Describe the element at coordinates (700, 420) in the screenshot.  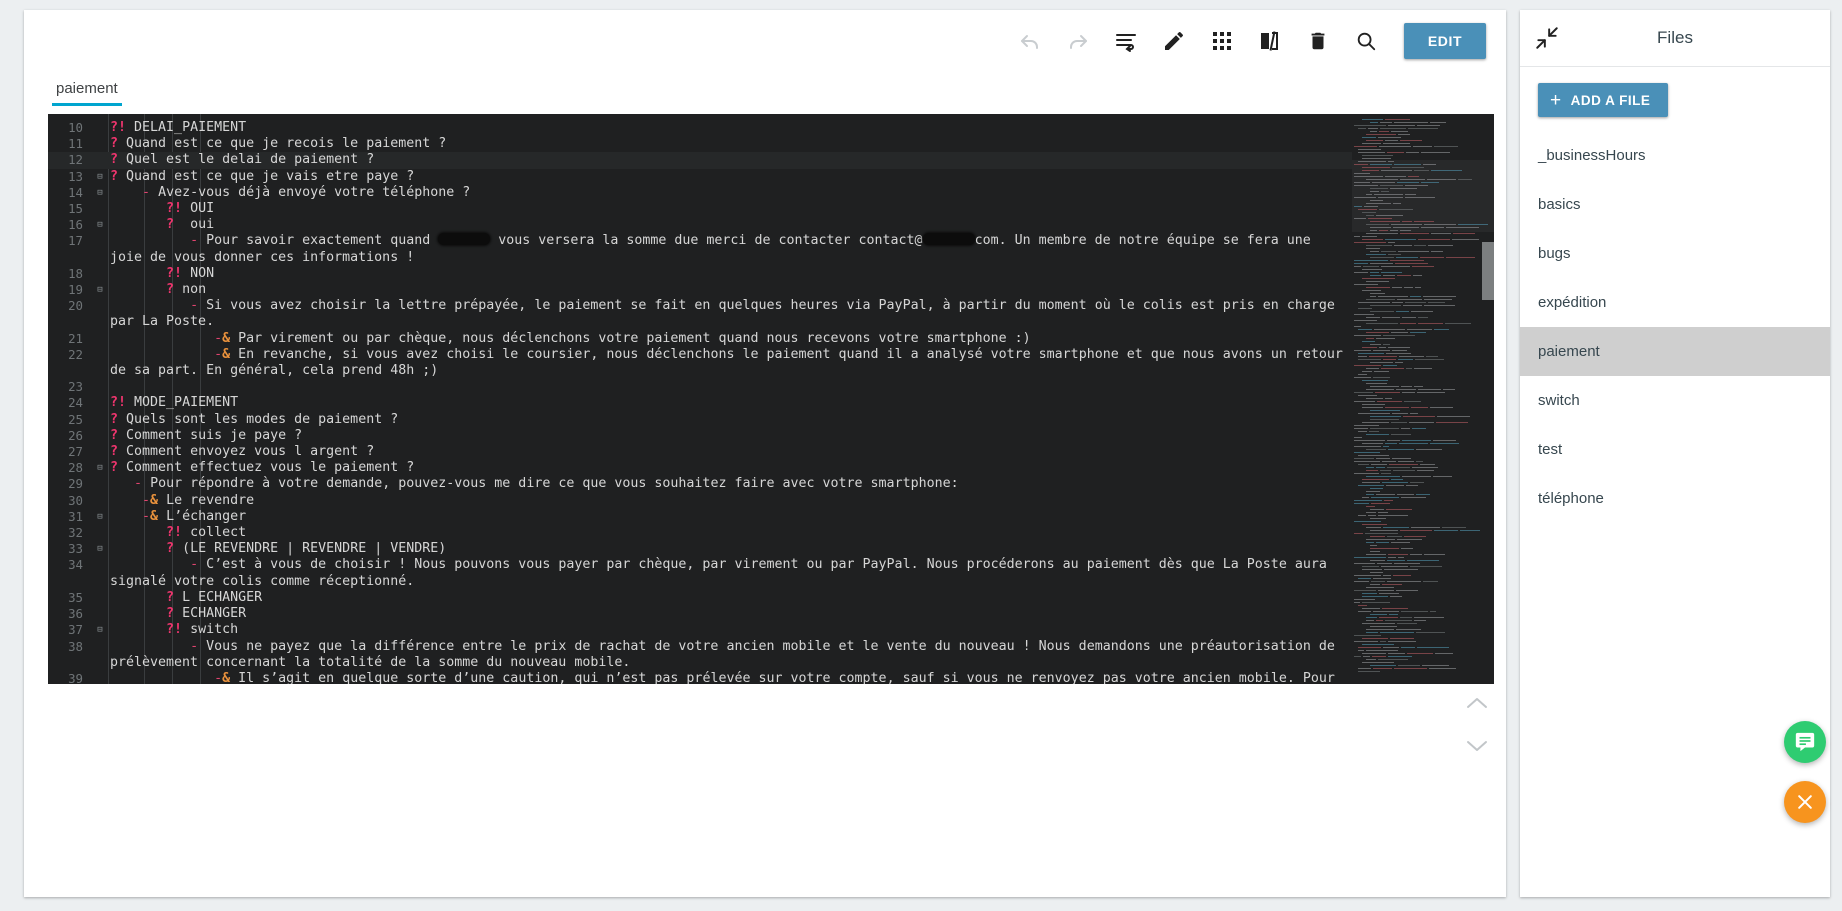
I see `code-line: 25 ? Quels sont les modes de paiement ?` at that location.